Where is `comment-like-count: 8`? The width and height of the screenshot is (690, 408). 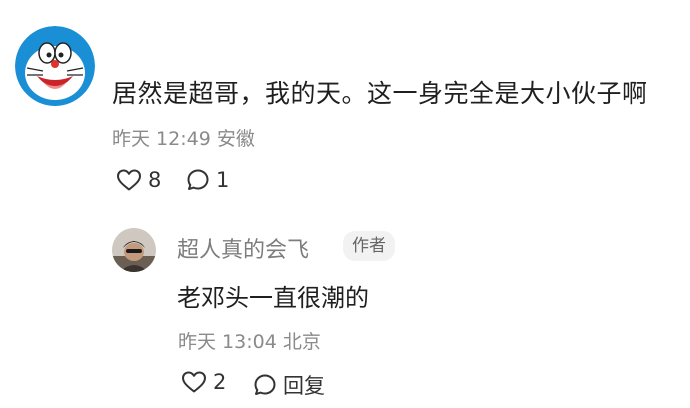 comment-like-count: 8 is located at coordinates (155, 180).